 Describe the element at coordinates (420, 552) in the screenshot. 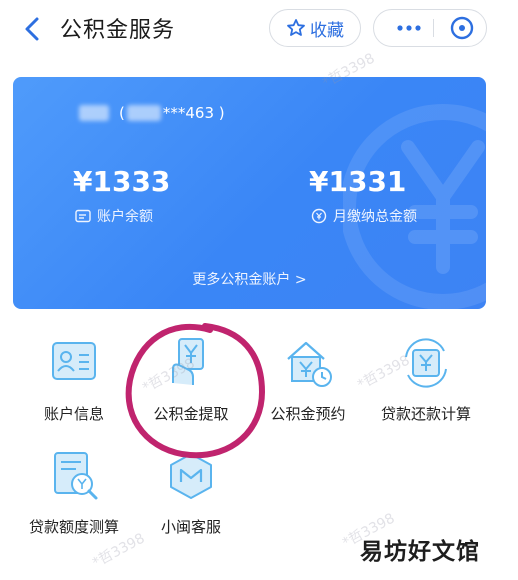

I see `brand-watermark: 易坊好文馆` at that location.